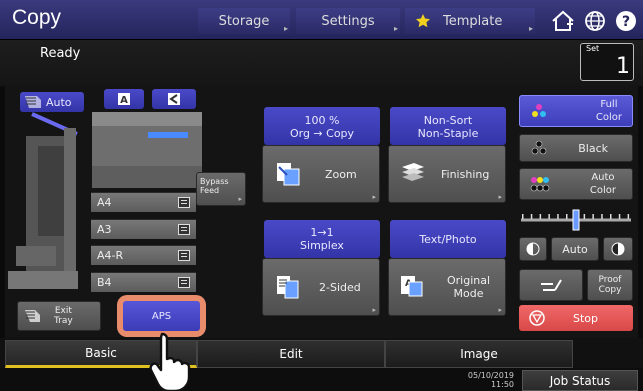 This screenshot has width=643, height=391. Describe the element at coordinates (502, 384) in the screenshot. I see `footer-time: 11:50` at that location.